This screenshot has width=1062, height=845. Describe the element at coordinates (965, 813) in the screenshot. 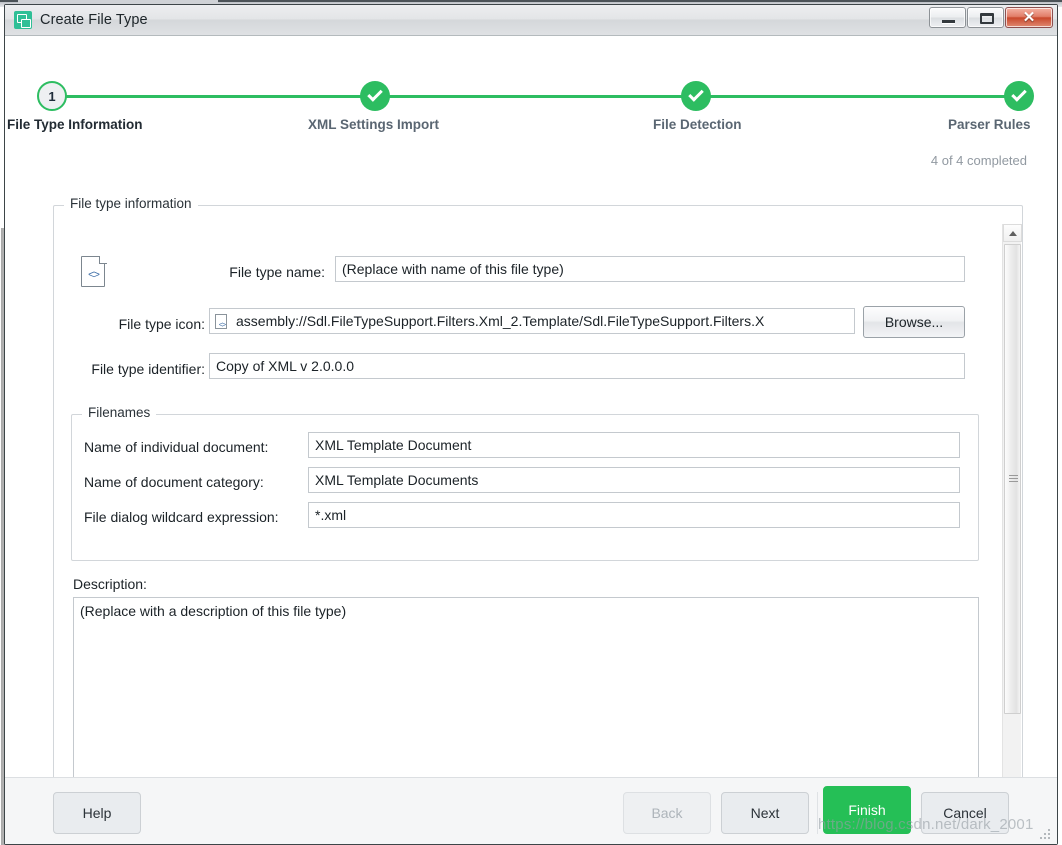

I see `cancel-button: Cancel` at that location.